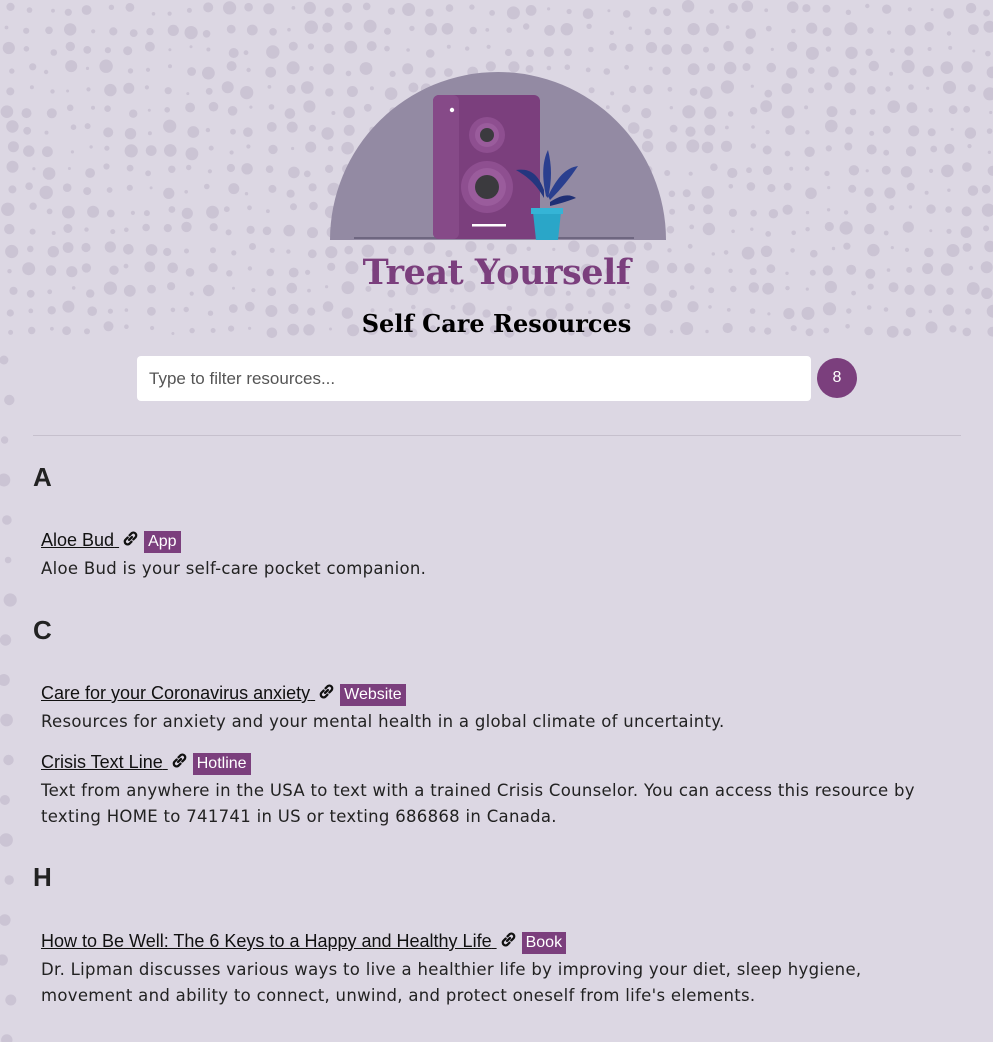 The height and width of the screenshot is (1042, 993). What do you see at coordinates (496, 323) in the screenshot?
I see `page-subtitle: Self Care Resources` at bounding box center [496, 323].